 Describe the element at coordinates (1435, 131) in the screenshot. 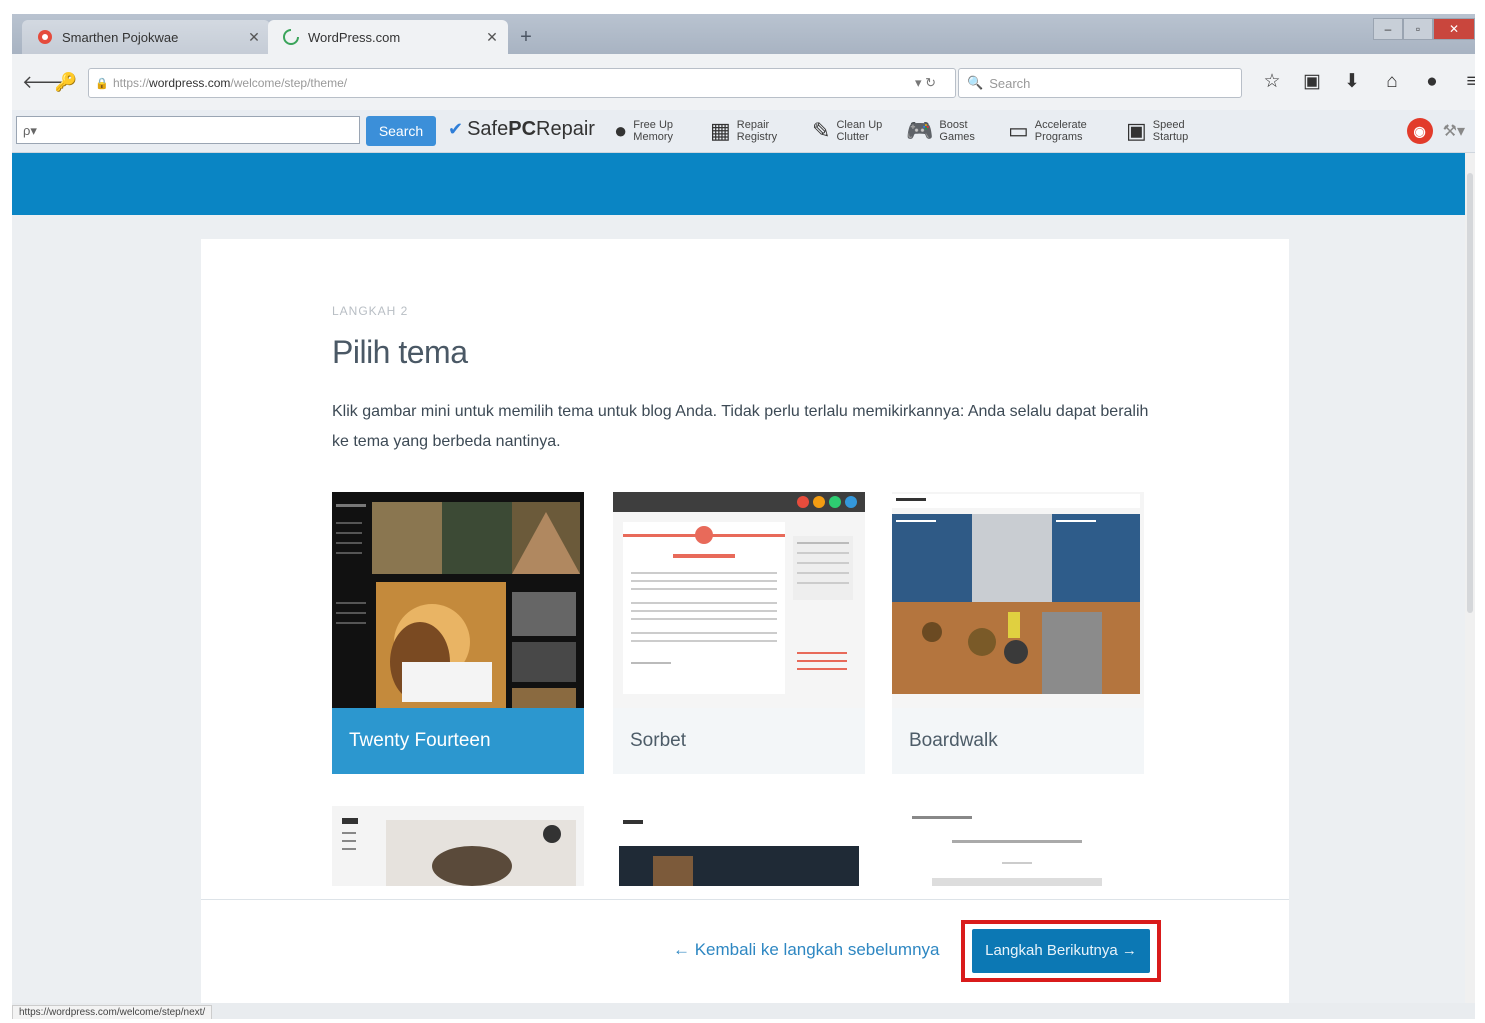

I see `toolbar-right: ◉ ⚒▾` at that location.